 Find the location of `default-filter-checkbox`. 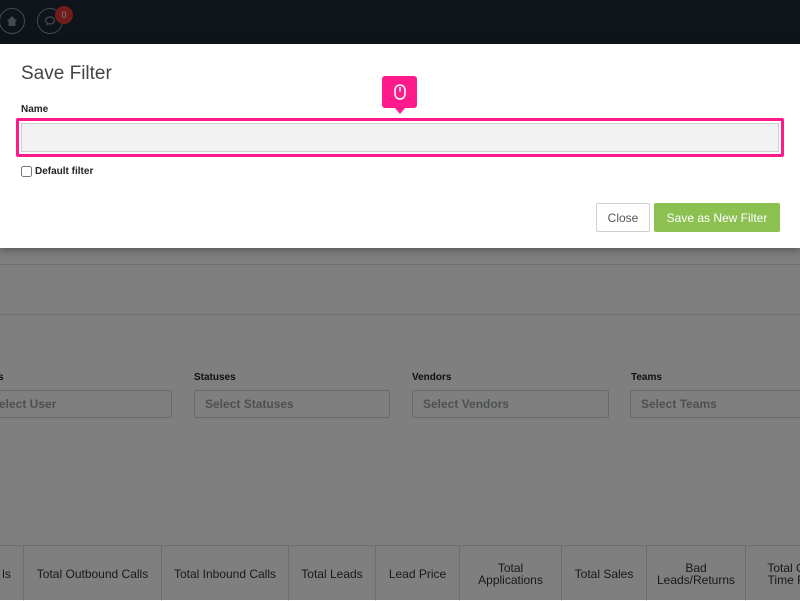

default-filter-checkbox is located at coordinates (26, 171).